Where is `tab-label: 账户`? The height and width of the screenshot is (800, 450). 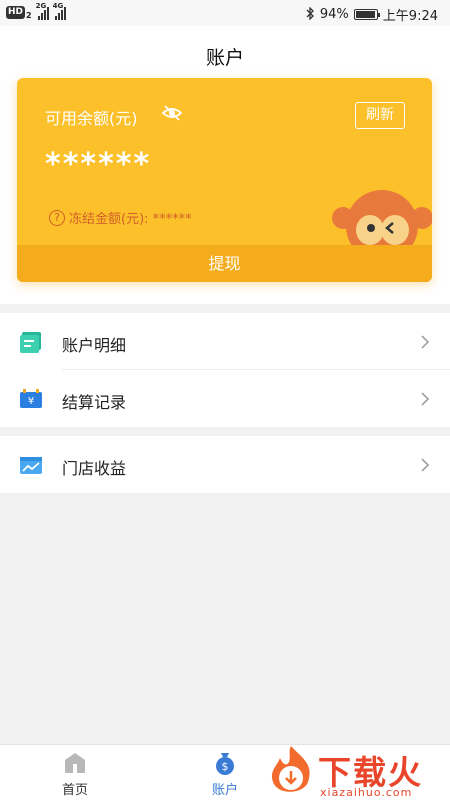 tab-label: 账户 is located at coordinates (224, 790).